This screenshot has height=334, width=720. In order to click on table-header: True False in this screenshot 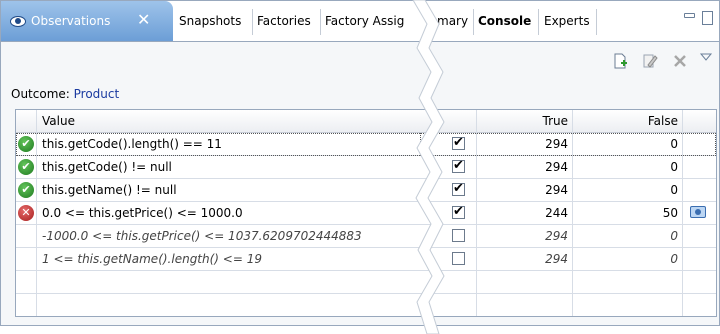, I will do `click(568, 121)`.